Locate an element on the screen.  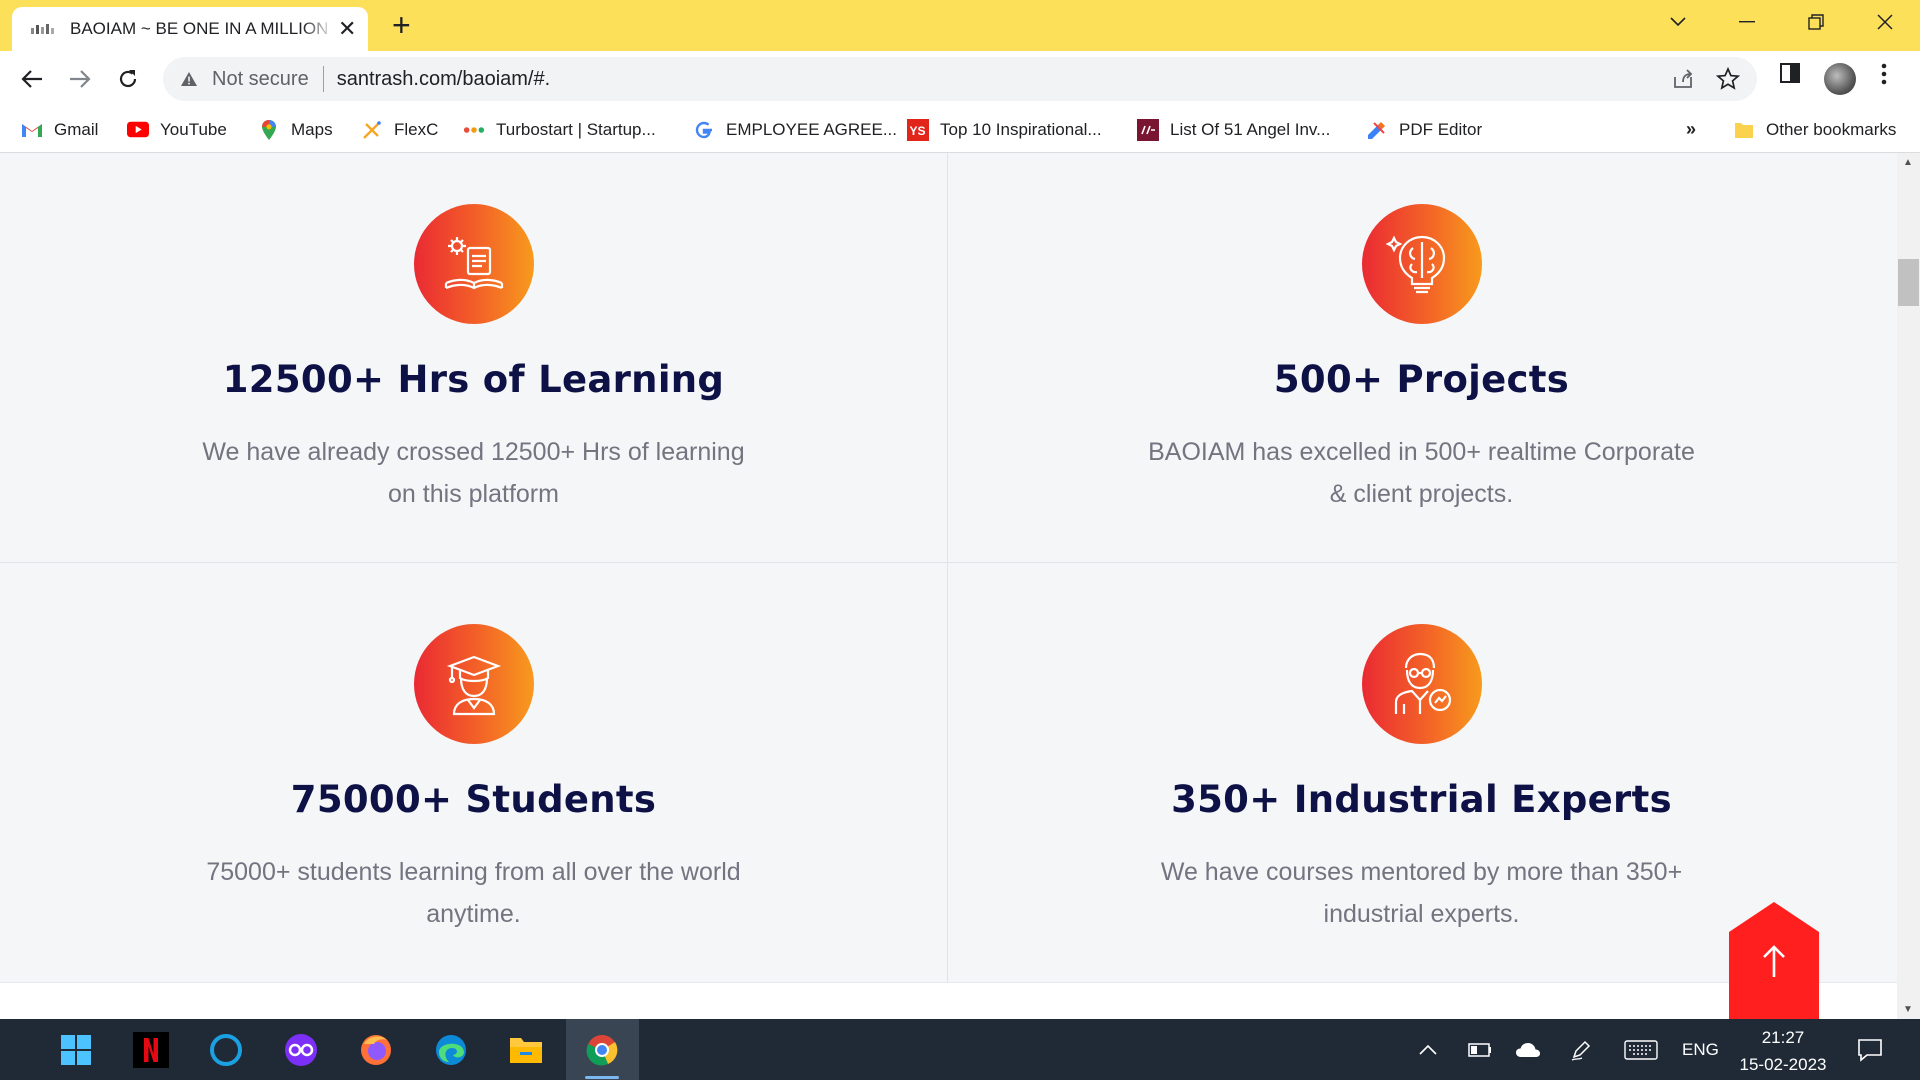
back-arrow-icon is located at coordinates (31, 79).